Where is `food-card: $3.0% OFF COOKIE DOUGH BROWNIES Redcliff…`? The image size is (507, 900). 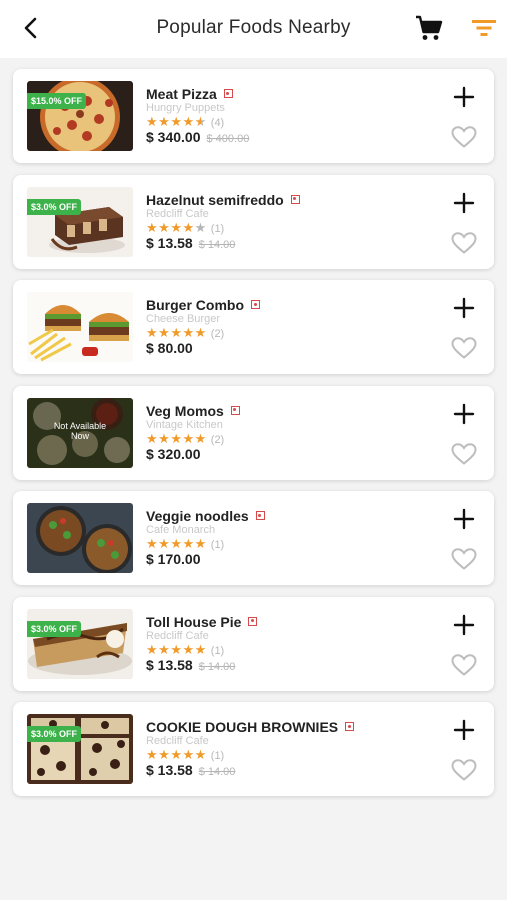 food-card: $3.0% OFF COOKIE DOUGH BROWNIES Redcliff… is located at coordinates (253, 749).